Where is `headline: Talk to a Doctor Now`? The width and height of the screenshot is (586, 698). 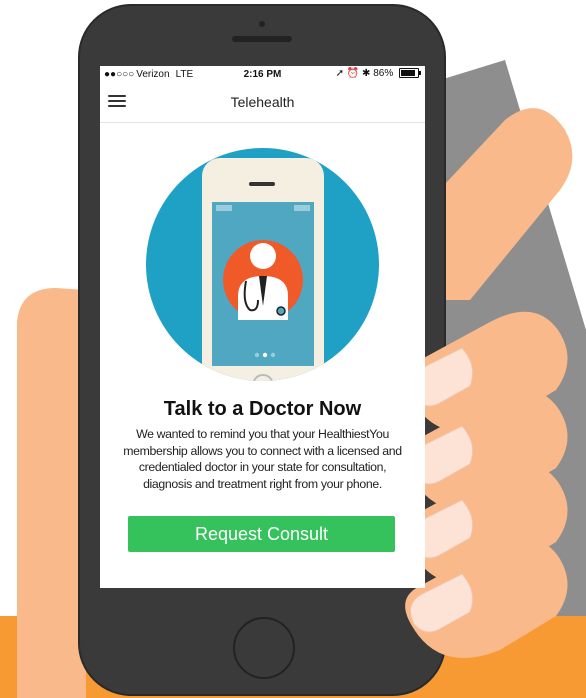 headline: Talk to a Doctor Now is located at coordinates (262, 409).